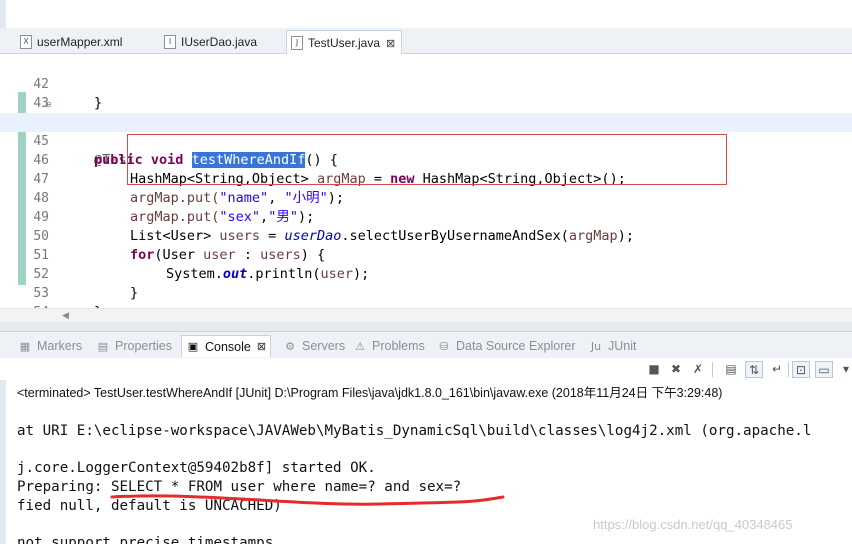 This screenshot has width=852, height=544. What do you see at coordinates (307, 500) in the screenshot?
I see `red-underline-annotation` at bounding box center [307, 500].